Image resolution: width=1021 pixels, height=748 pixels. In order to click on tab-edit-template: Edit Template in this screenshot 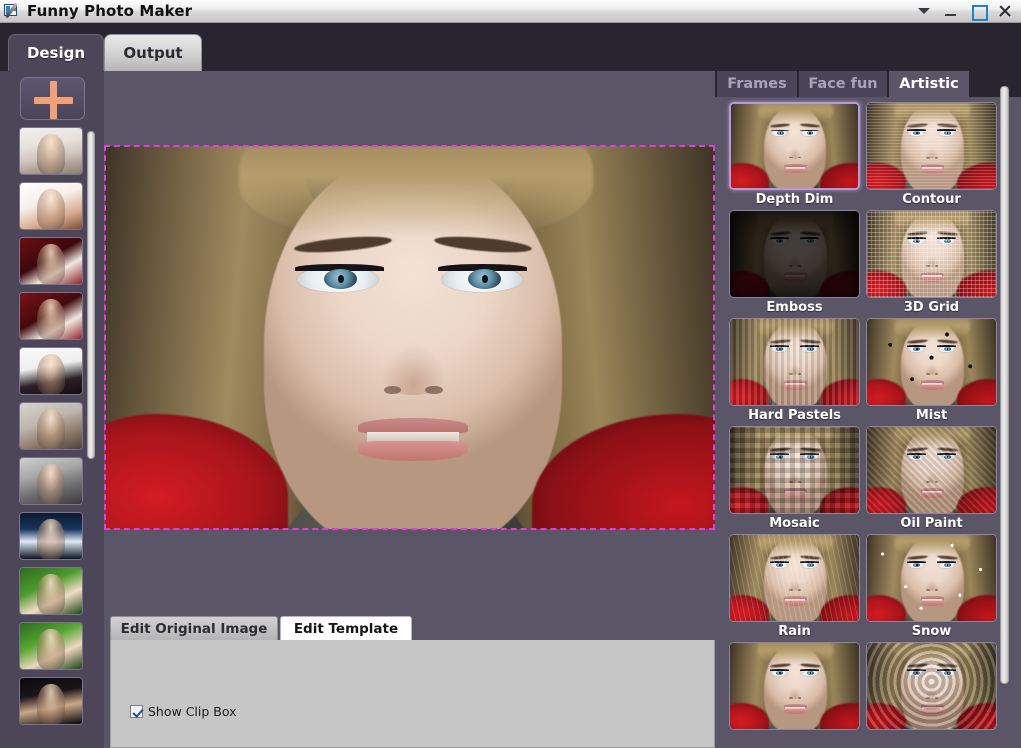, I will do `click(346, 628)`.